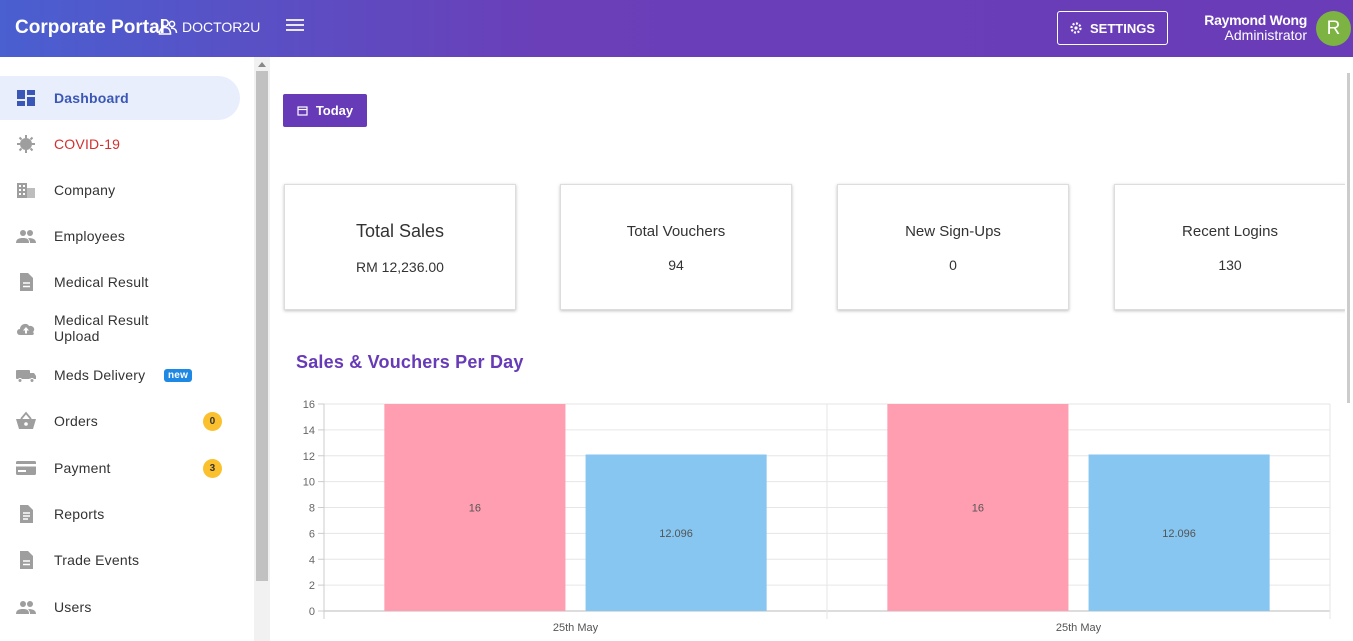 This screenshot has height=641, width=1353. What do you see at coordinates (87, 144) in the screenshot?
I see `sidebar-item-label: COVID-19` at bounding box center [87, 144].